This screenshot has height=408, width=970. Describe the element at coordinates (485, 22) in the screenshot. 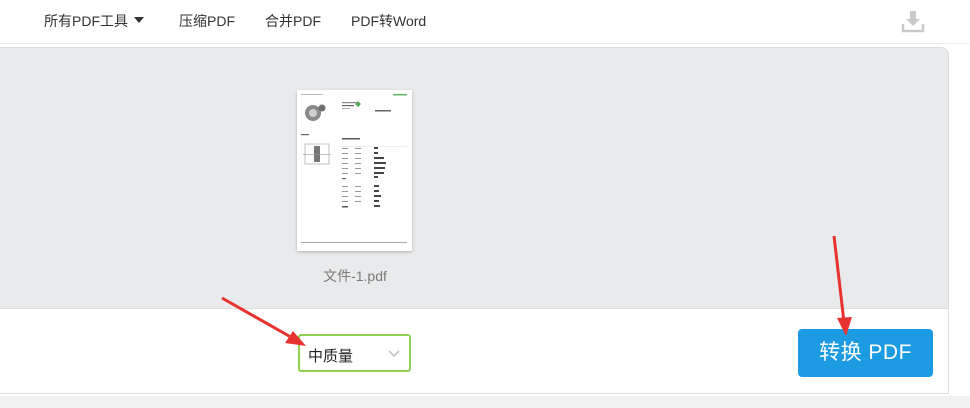

I see `top-nav-bar: 所有PDF工具 压缩PDF 合并PDF PDF转Word` at that location.